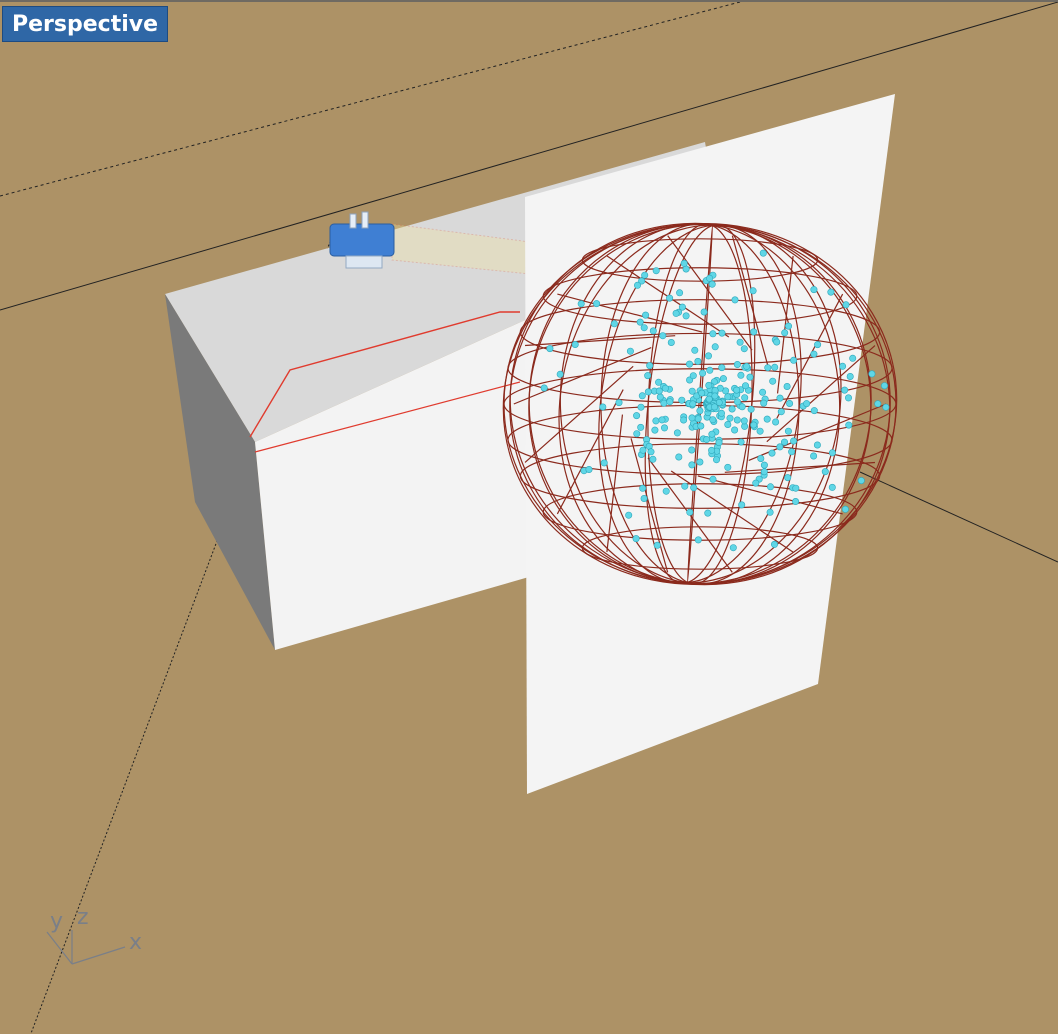  I want to click on axis-gizmo, so click(86, 947).